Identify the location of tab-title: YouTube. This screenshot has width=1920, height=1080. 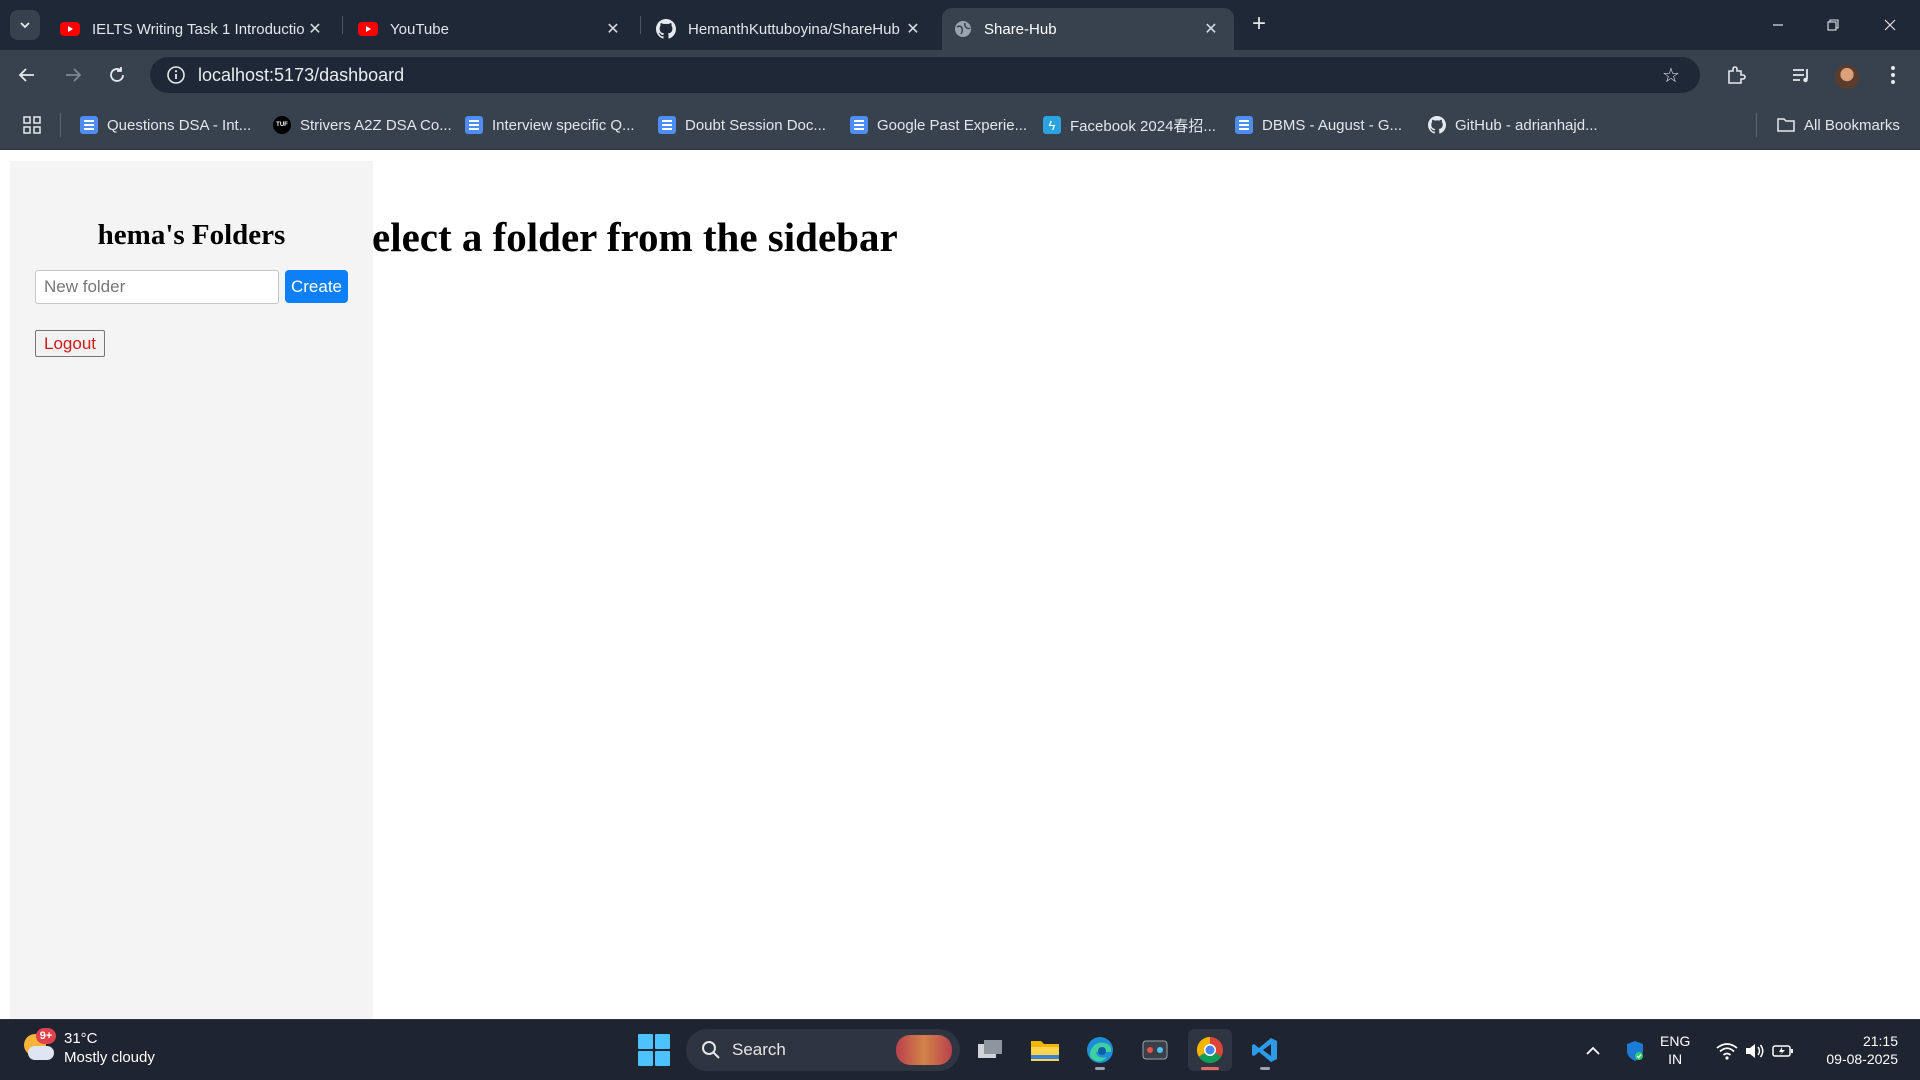
(419, 29).